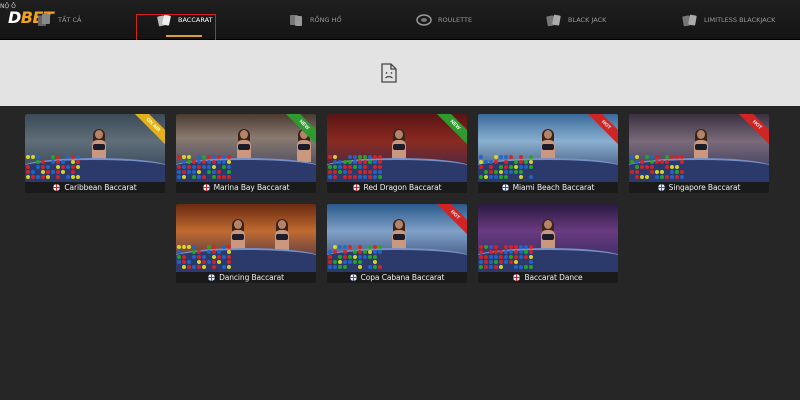 The height and width of the screenshot is (400, 800). I want to click on roulette-icon, so click(424, 20).